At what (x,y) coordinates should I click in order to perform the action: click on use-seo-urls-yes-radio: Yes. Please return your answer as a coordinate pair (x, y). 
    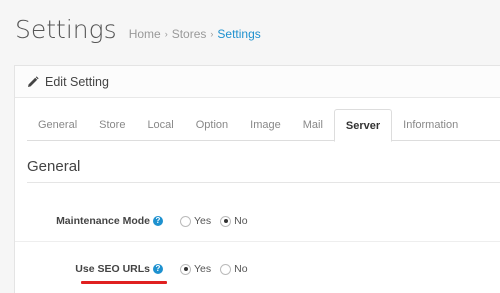
    Looking at the image, I should click on (195, 269).